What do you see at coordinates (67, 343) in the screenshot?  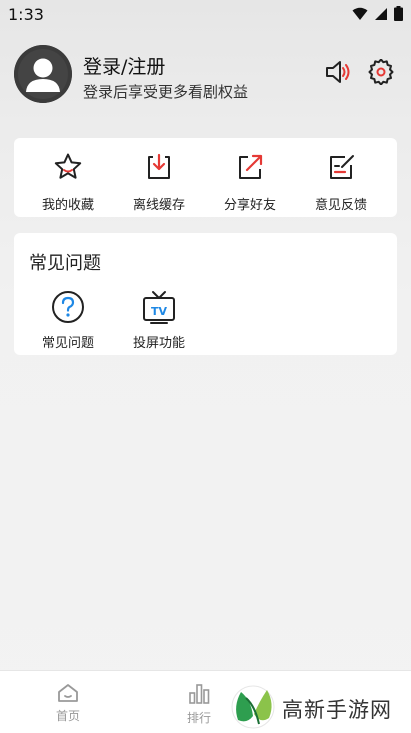 I see `faq-label: 常见问题` at bounding box center [67, 343].